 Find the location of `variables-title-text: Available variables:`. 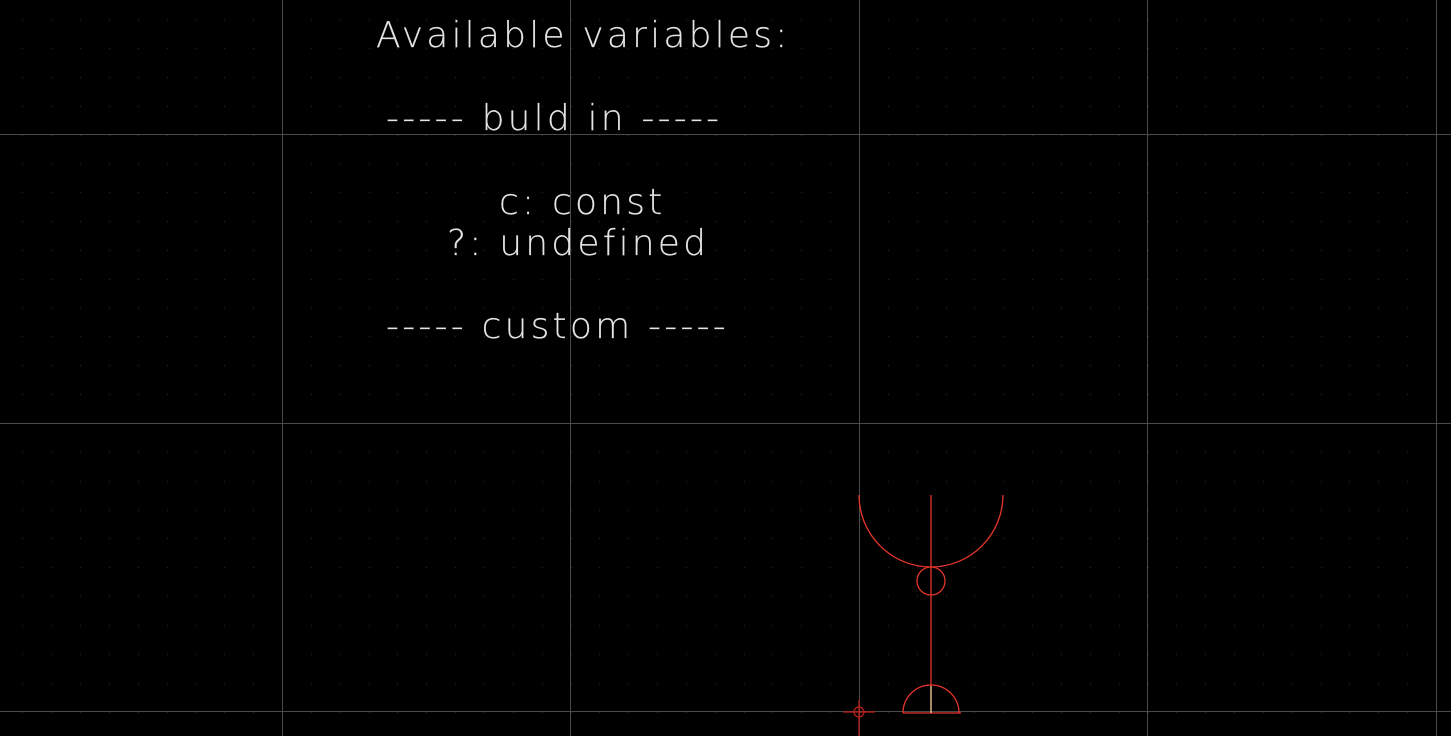

variables-title-text: Available variables: is located at coordinates (583, 35).